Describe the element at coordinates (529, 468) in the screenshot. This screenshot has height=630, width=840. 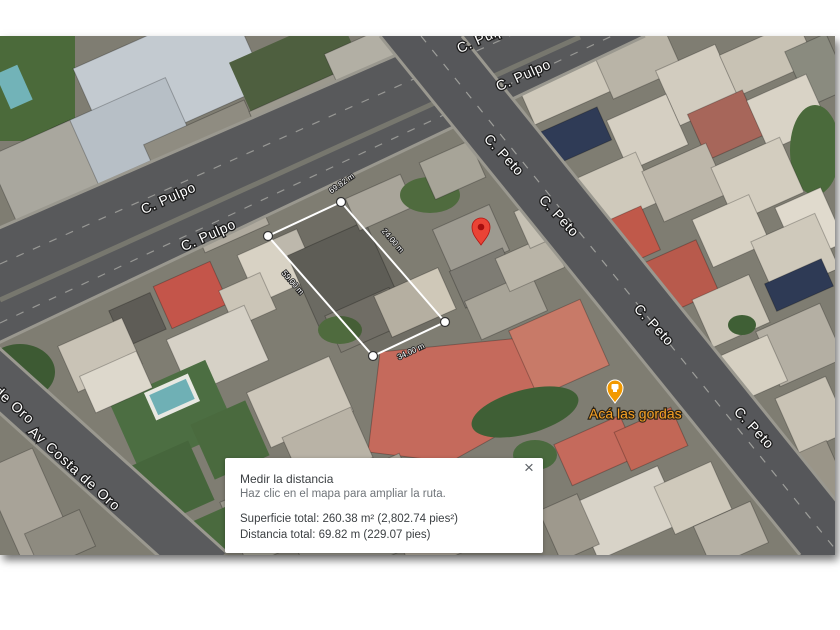
I see `close-icon: ×` at that location.